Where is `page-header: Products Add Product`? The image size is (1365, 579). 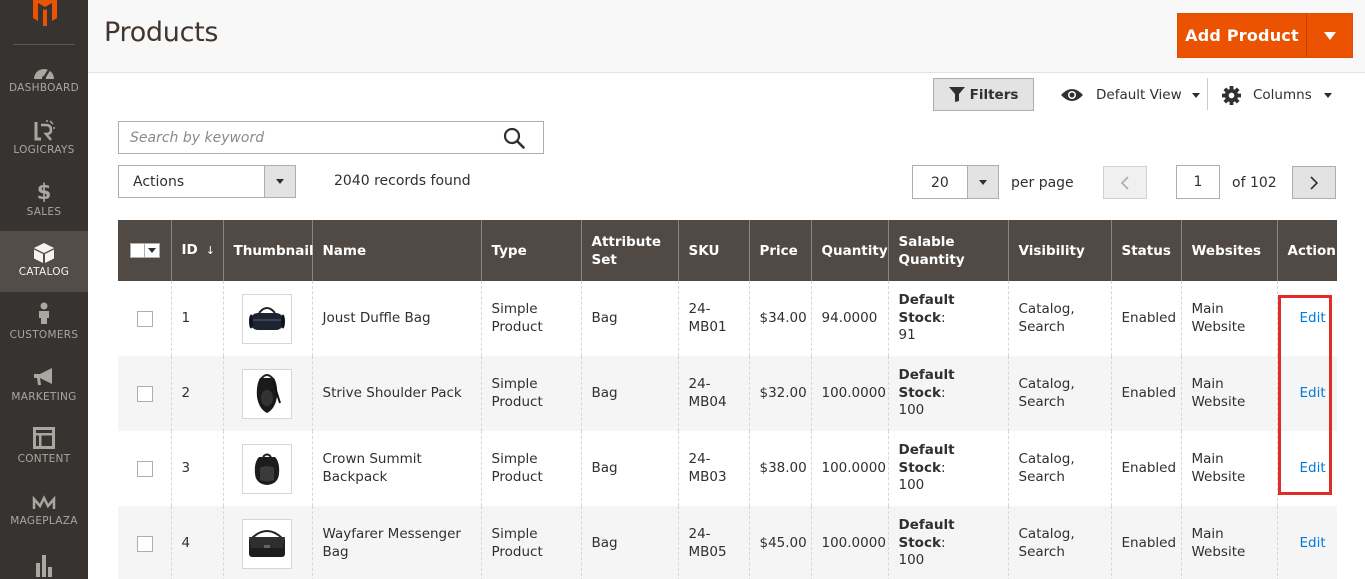
page-header: Products Add Product is located at coordinates (726, 36).